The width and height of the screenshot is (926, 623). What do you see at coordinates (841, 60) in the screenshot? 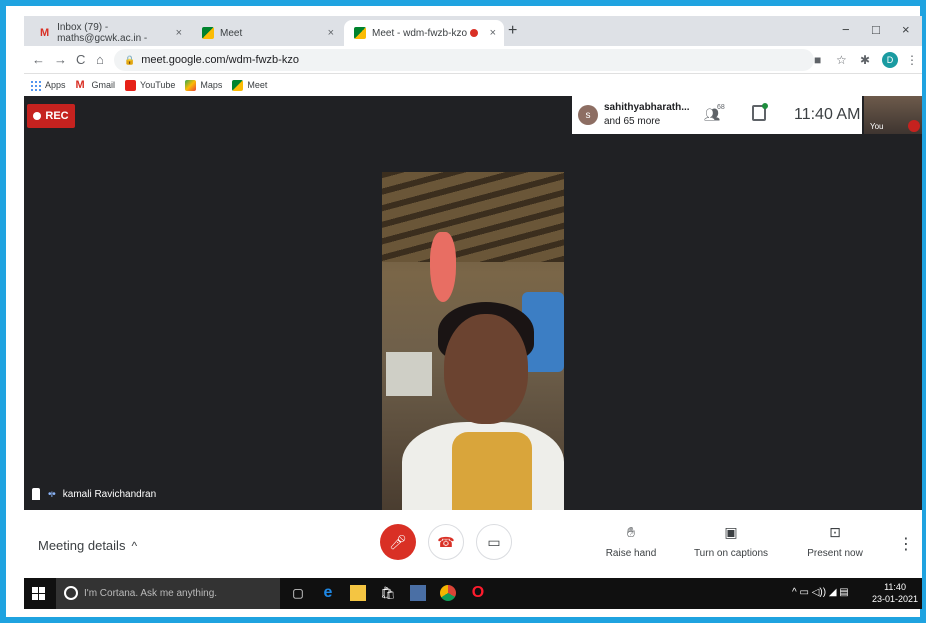
I see `bookmark-star-icon: ☆` at bounding box center [841, 60].